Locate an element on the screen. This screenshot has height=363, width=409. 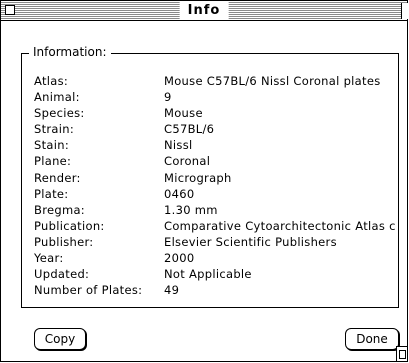
field-row-plate: Plate: 0460 is located at coordinates (216, 194).